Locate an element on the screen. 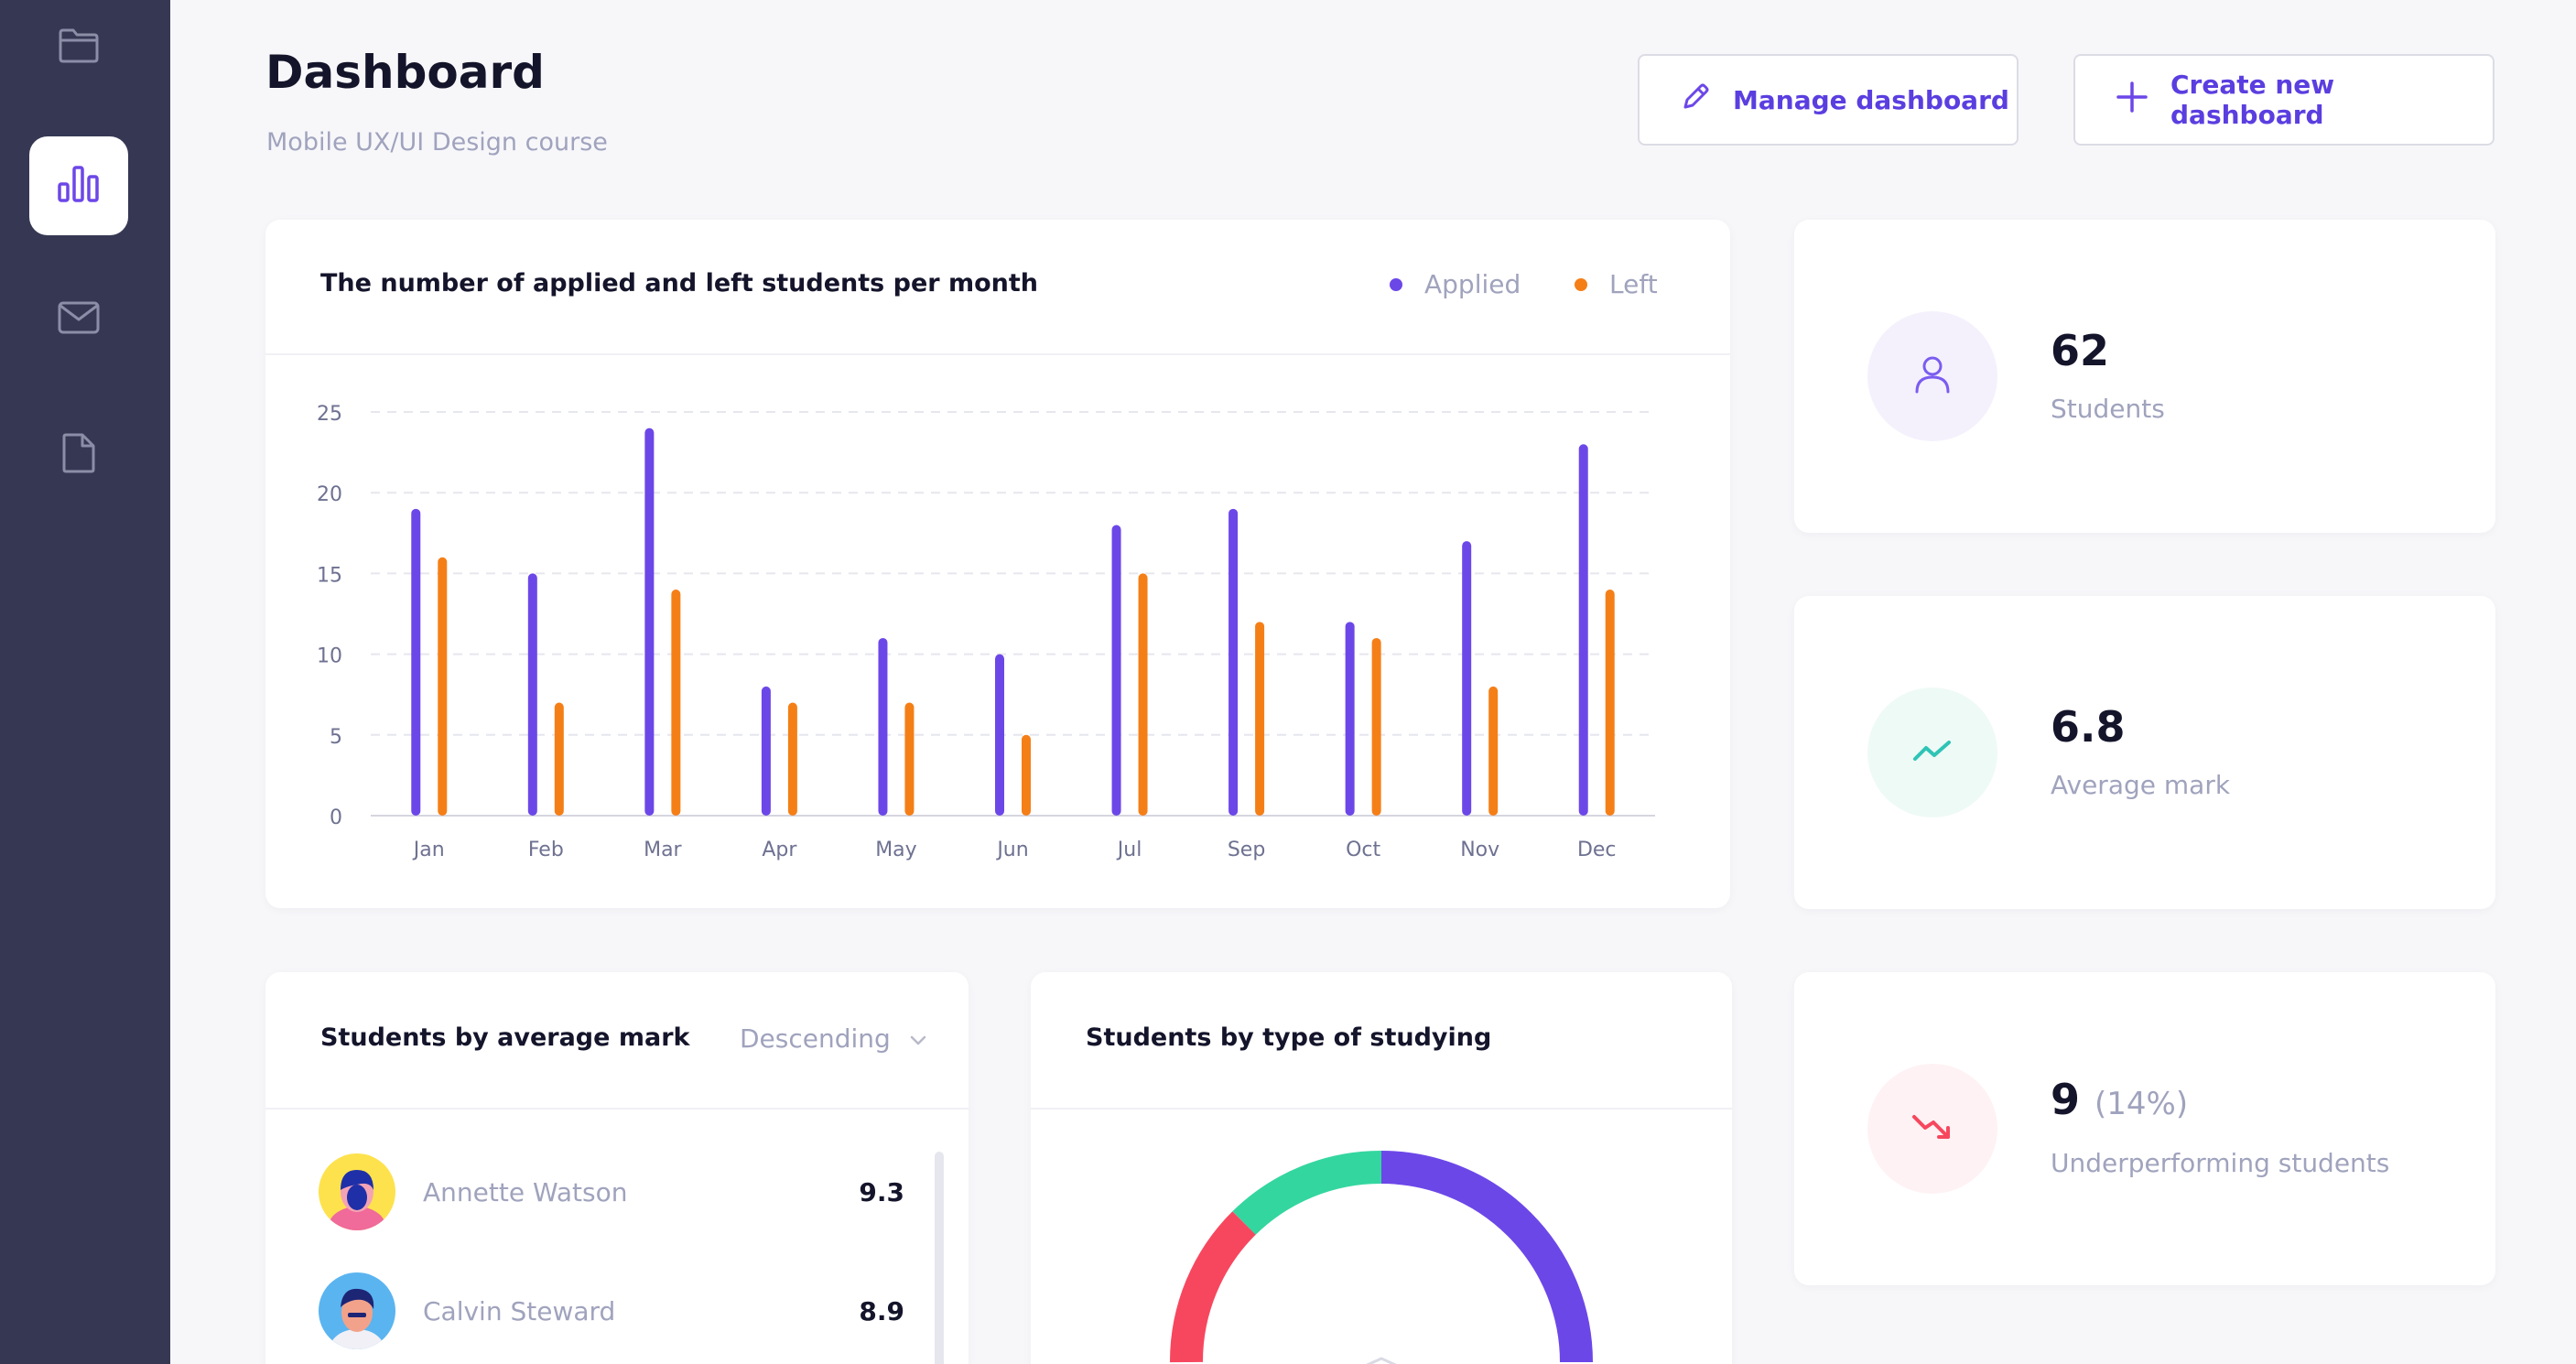 The width and height of the screenshot is (2576, 1364). student-name: Calvin Steward is located at coordinates (520, 1310).